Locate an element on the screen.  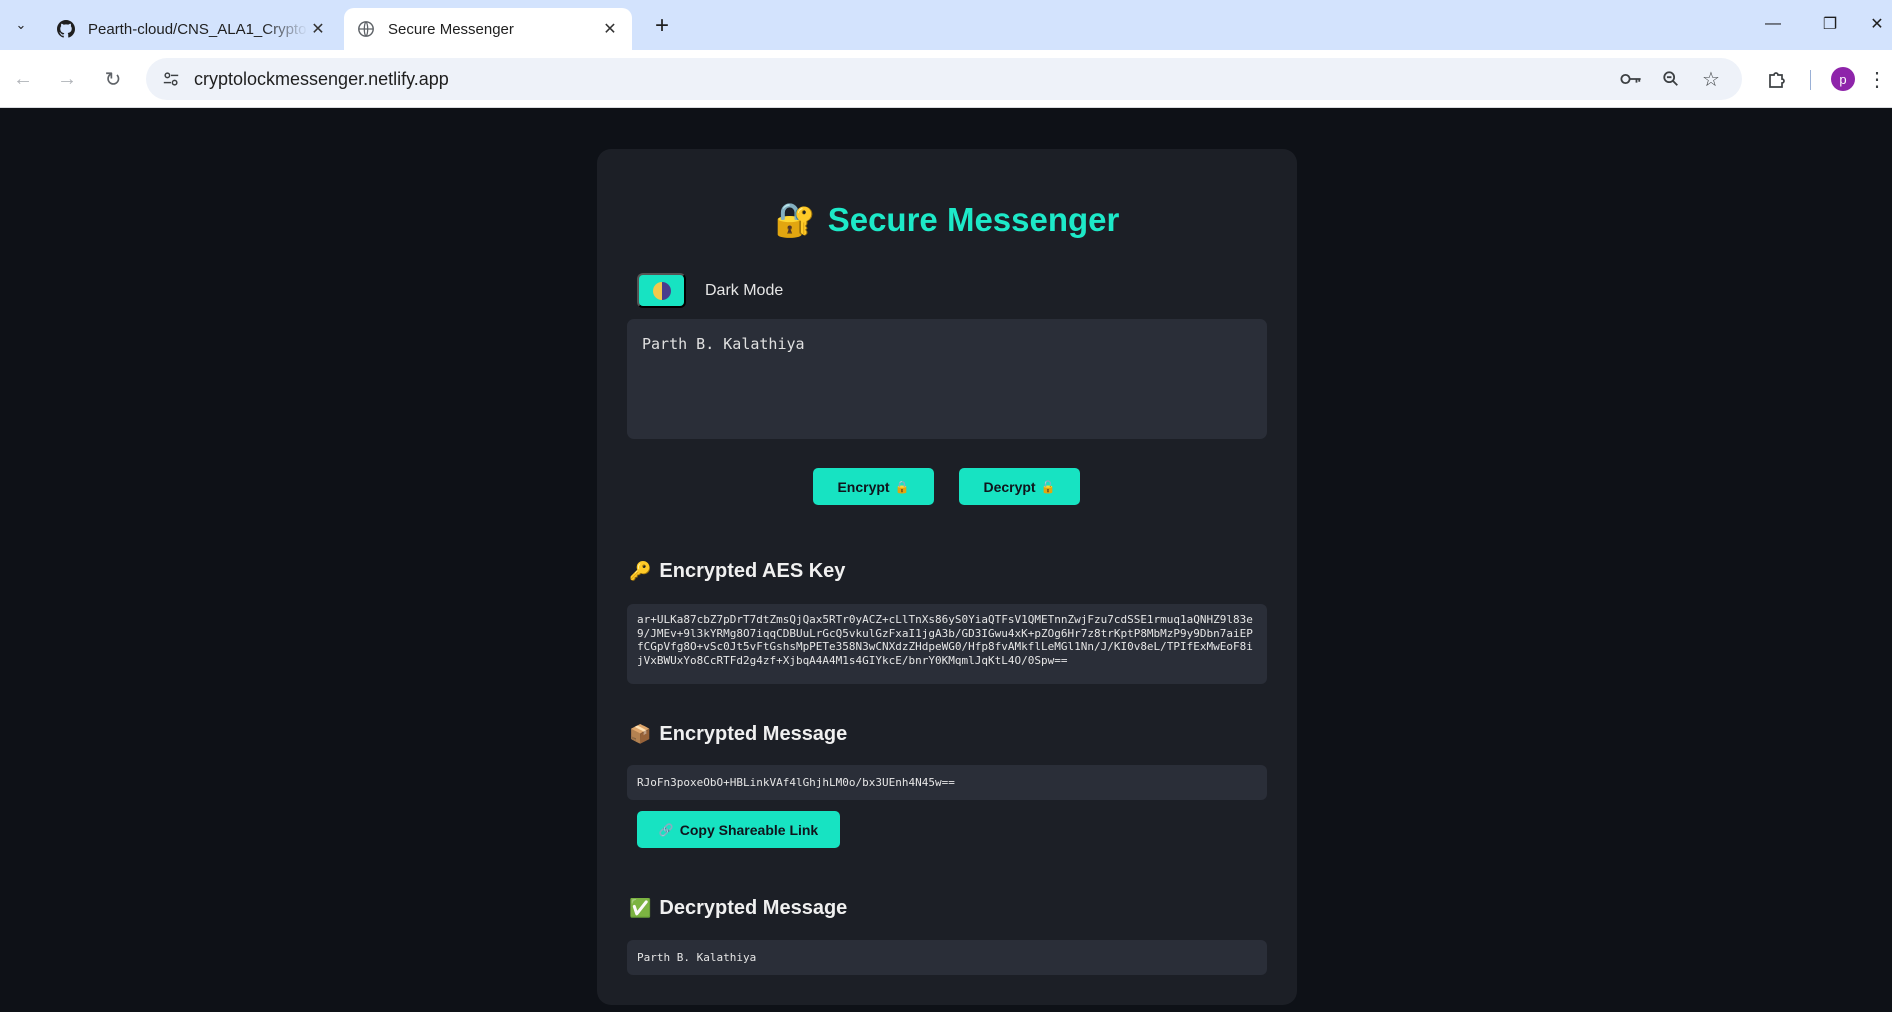
page-title: 🔐 Secure Messenger is located at coordinates (947, 220).